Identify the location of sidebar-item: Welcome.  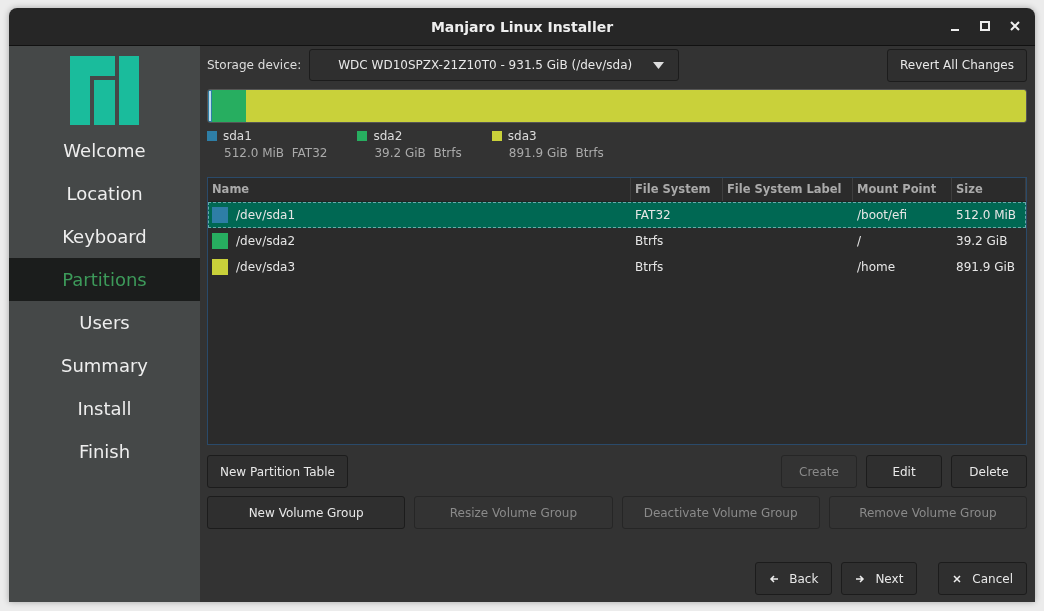
(104, 150).